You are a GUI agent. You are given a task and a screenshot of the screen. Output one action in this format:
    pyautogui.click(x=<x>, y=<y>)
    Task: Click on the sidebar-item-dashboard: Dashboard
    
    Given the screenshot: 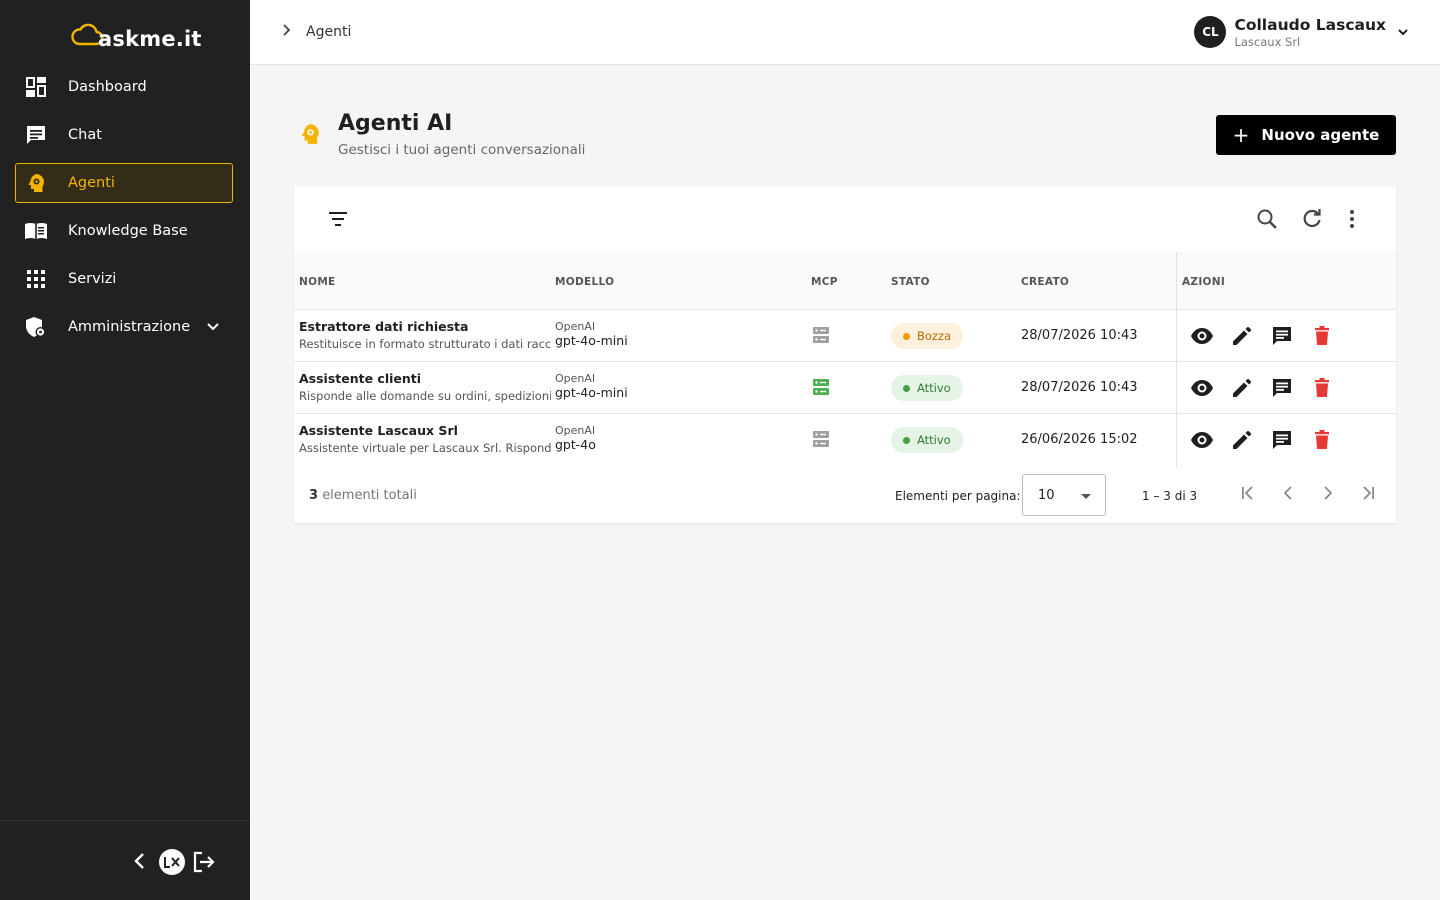 What is the action you would take?
    pyautogui.click(x=124, y=87)
    